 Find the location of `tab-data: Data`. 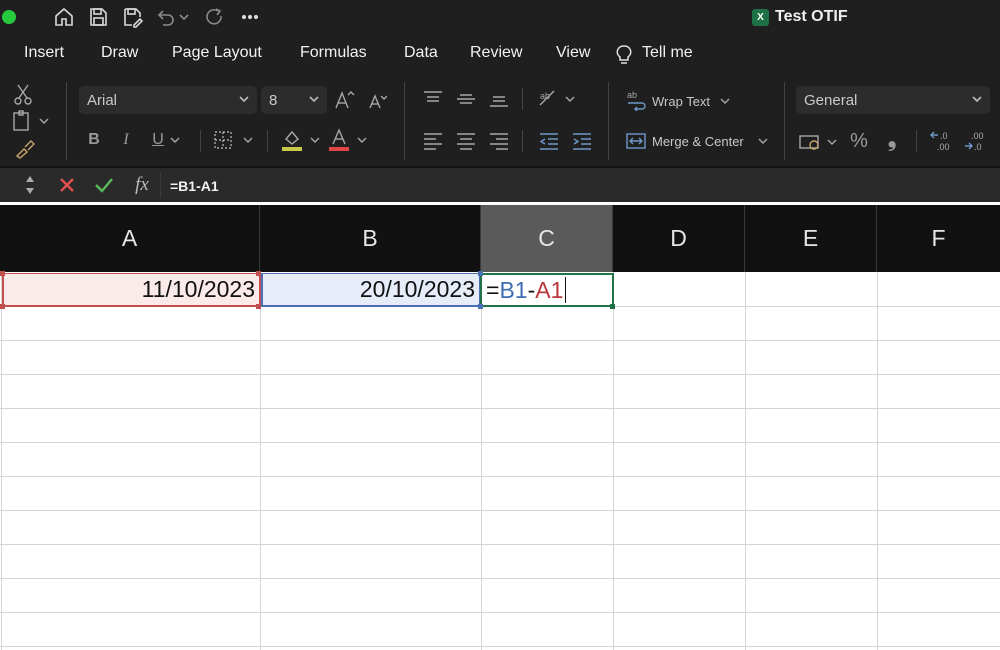

tab-data: Data is located at coordinates (421, 53).